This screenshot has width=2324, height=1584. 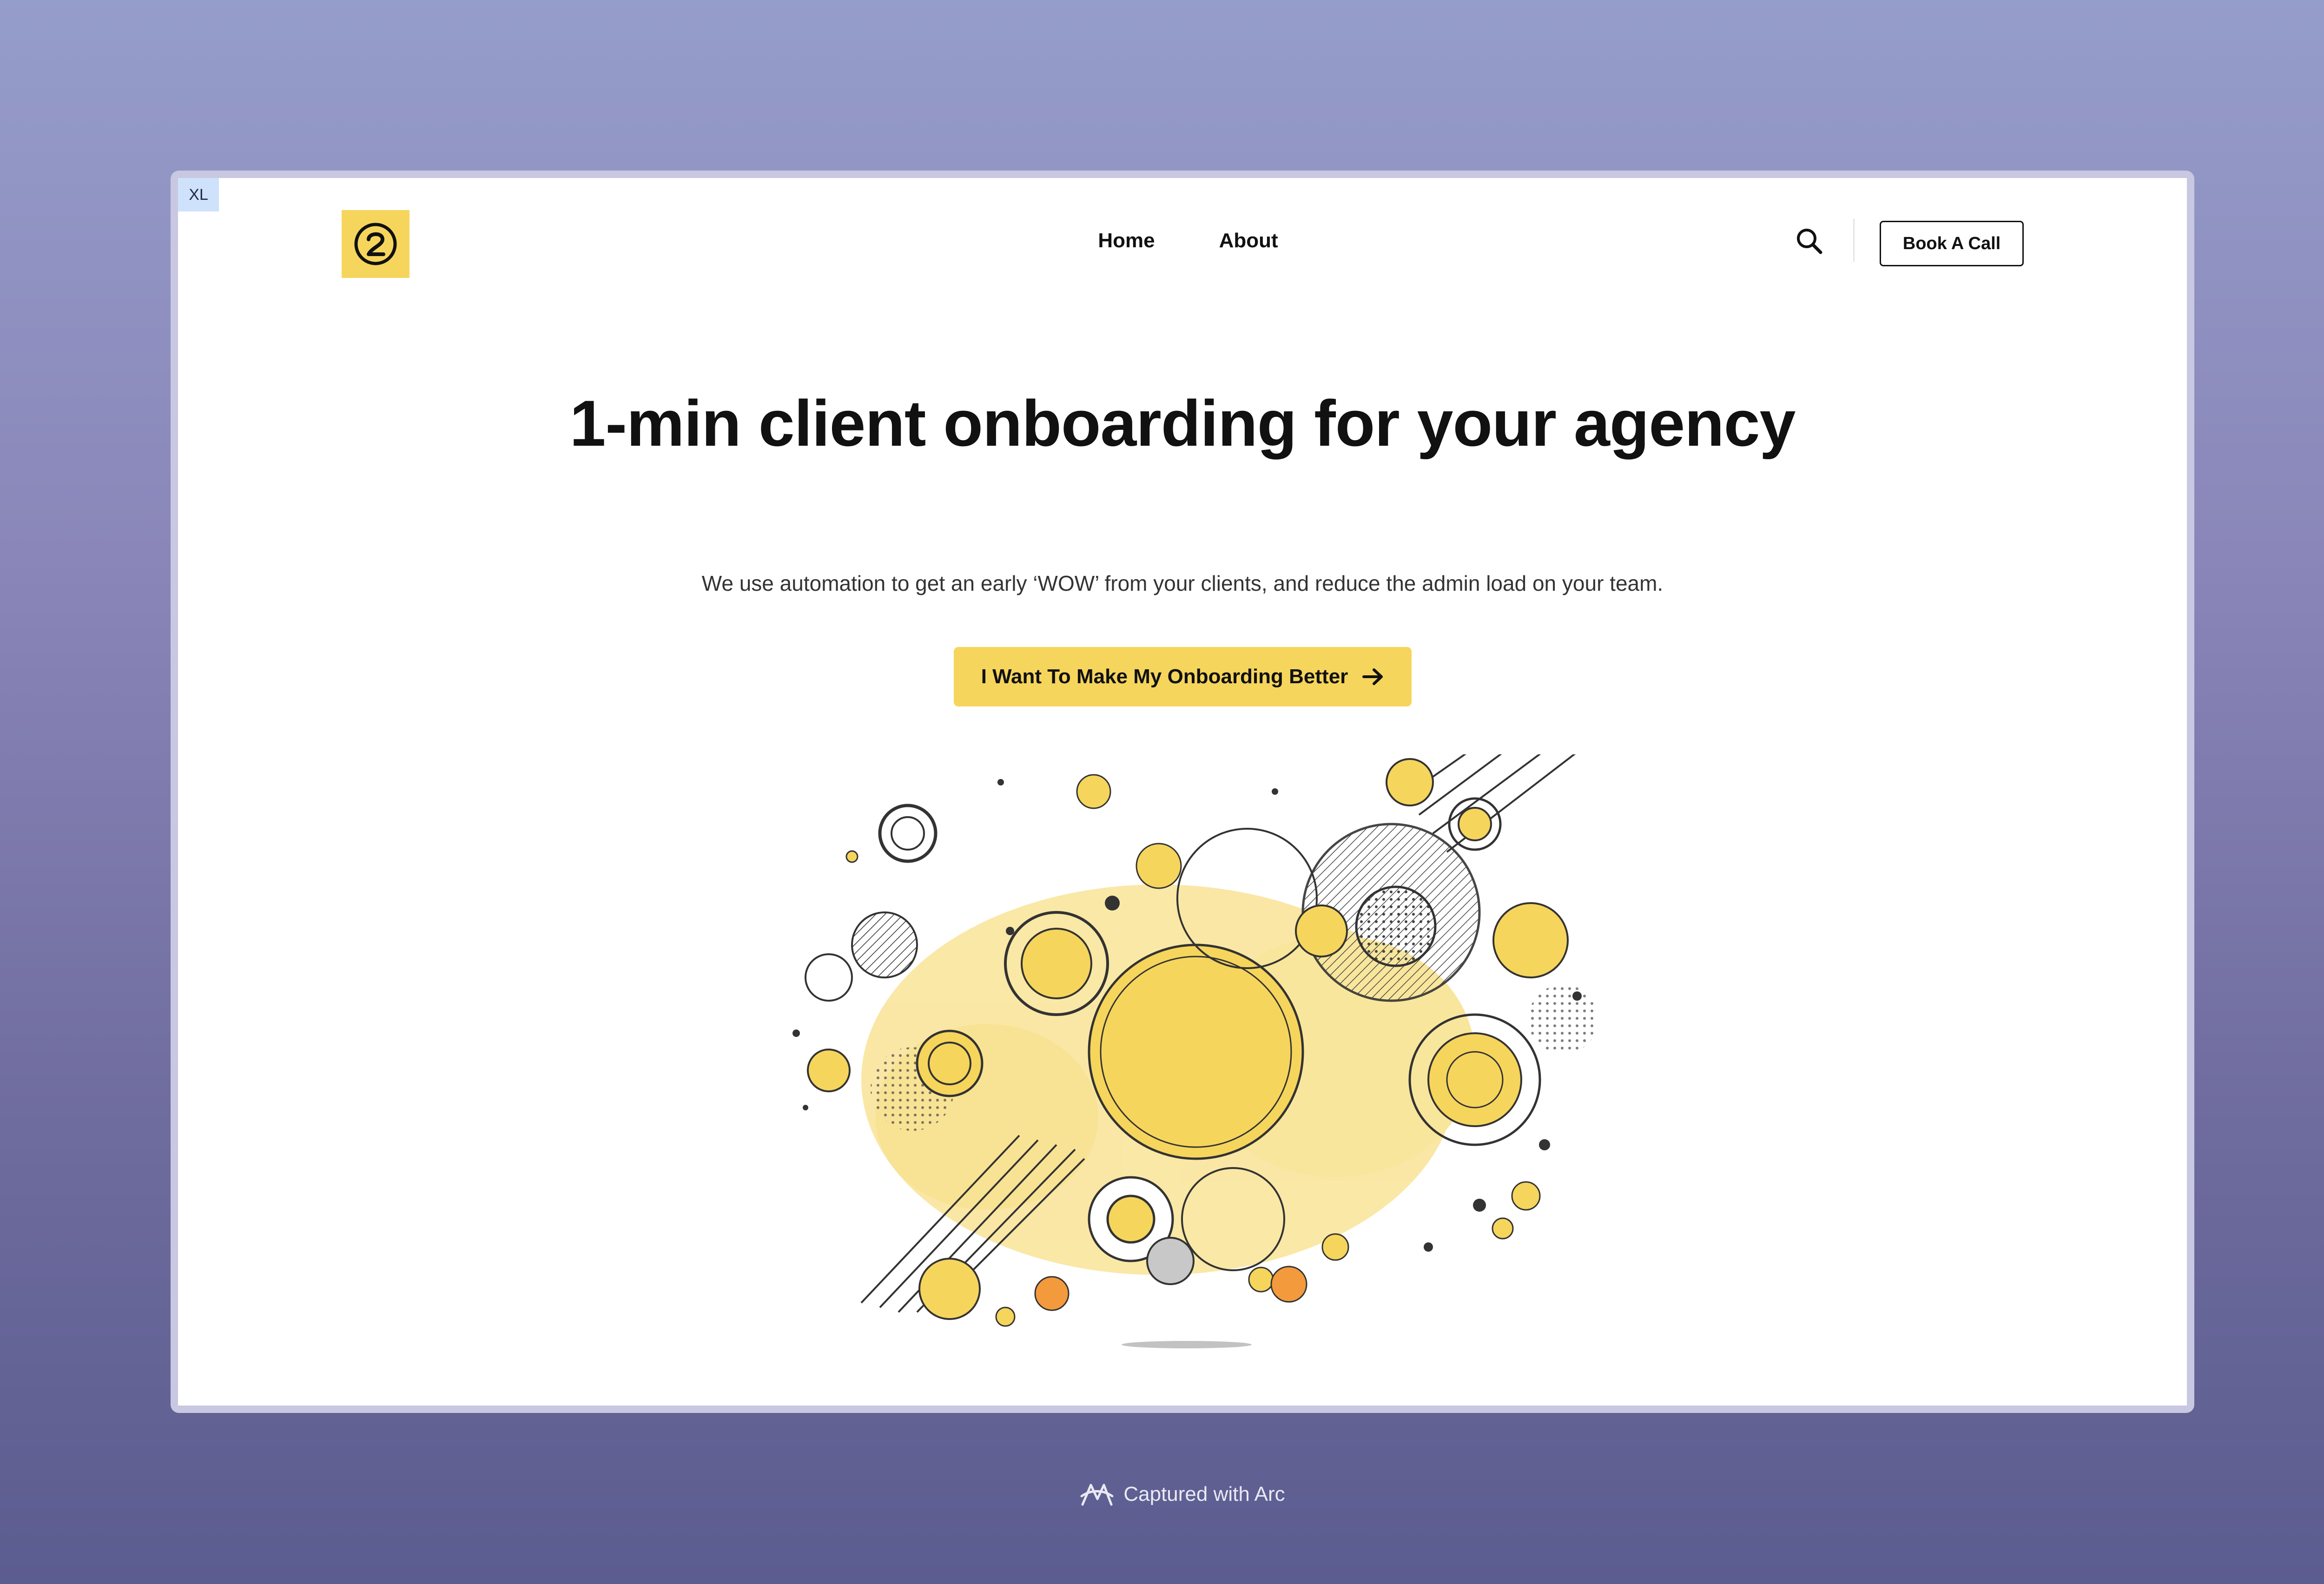 What do you see at coordinates (1854, 240) in the screenshot?
I see `header-divider` at bounding box center [1854, 240].